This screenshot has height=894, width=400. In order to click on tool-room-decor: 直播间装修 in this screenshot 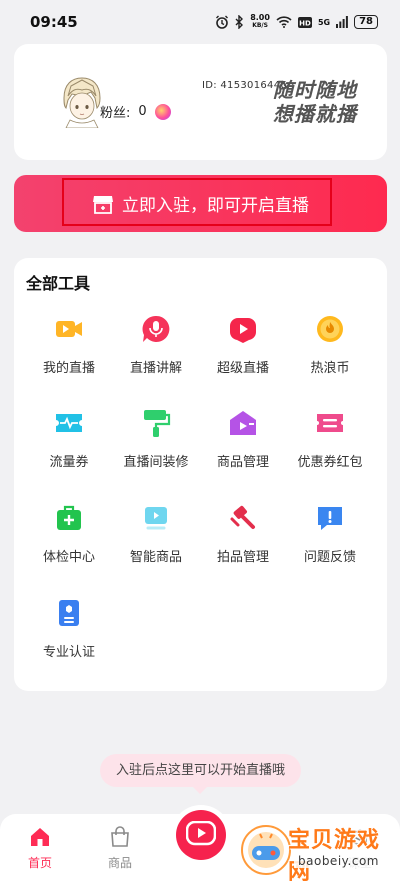, I will do `click(156, 438)`.